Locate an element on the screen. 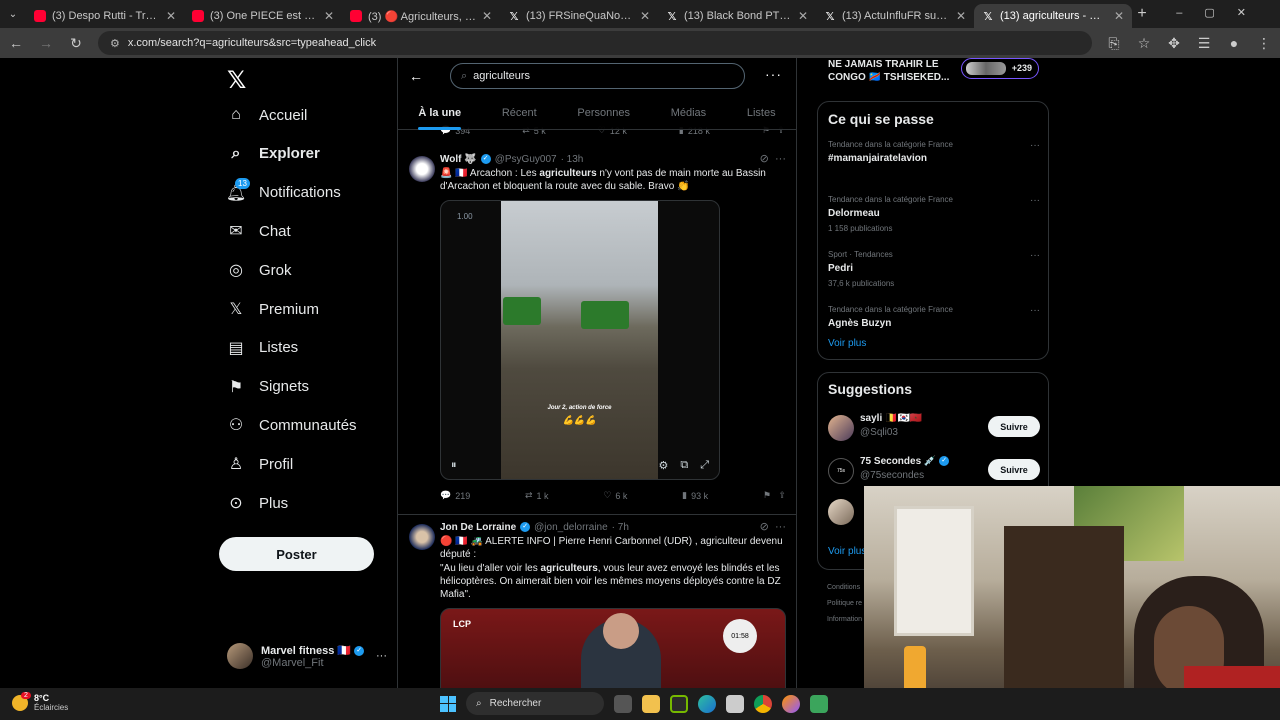  firefox-icon is located at coordinates (791, 703).